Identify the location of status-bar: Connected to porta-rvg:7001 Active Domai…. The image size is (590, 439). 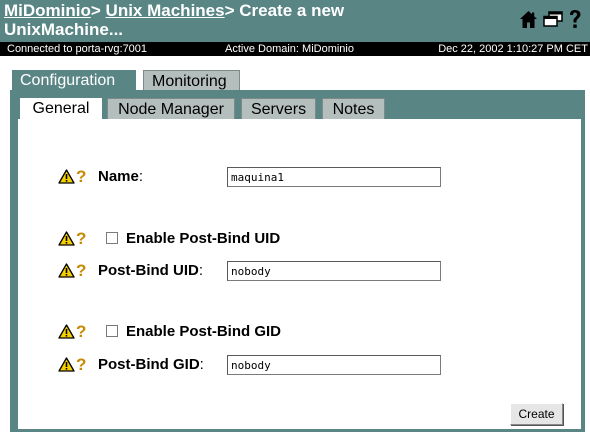
(295, 49).